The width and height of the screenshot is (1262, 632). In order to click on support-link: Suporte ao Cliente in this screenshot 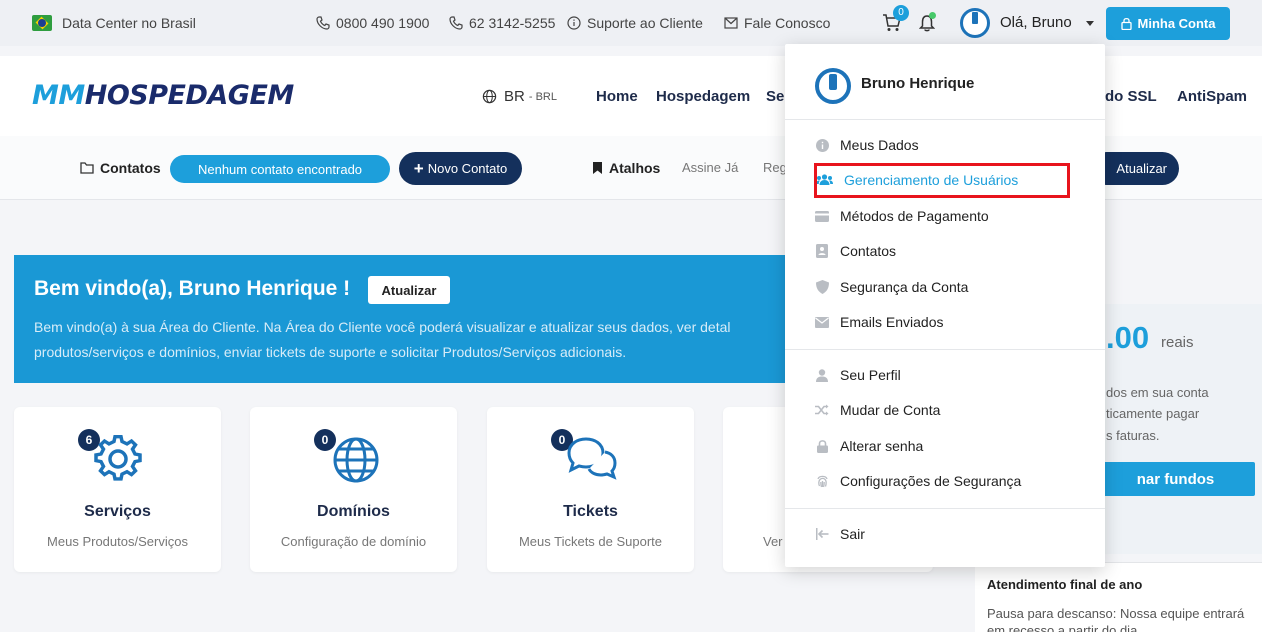, I will do `click(635, 23)`.